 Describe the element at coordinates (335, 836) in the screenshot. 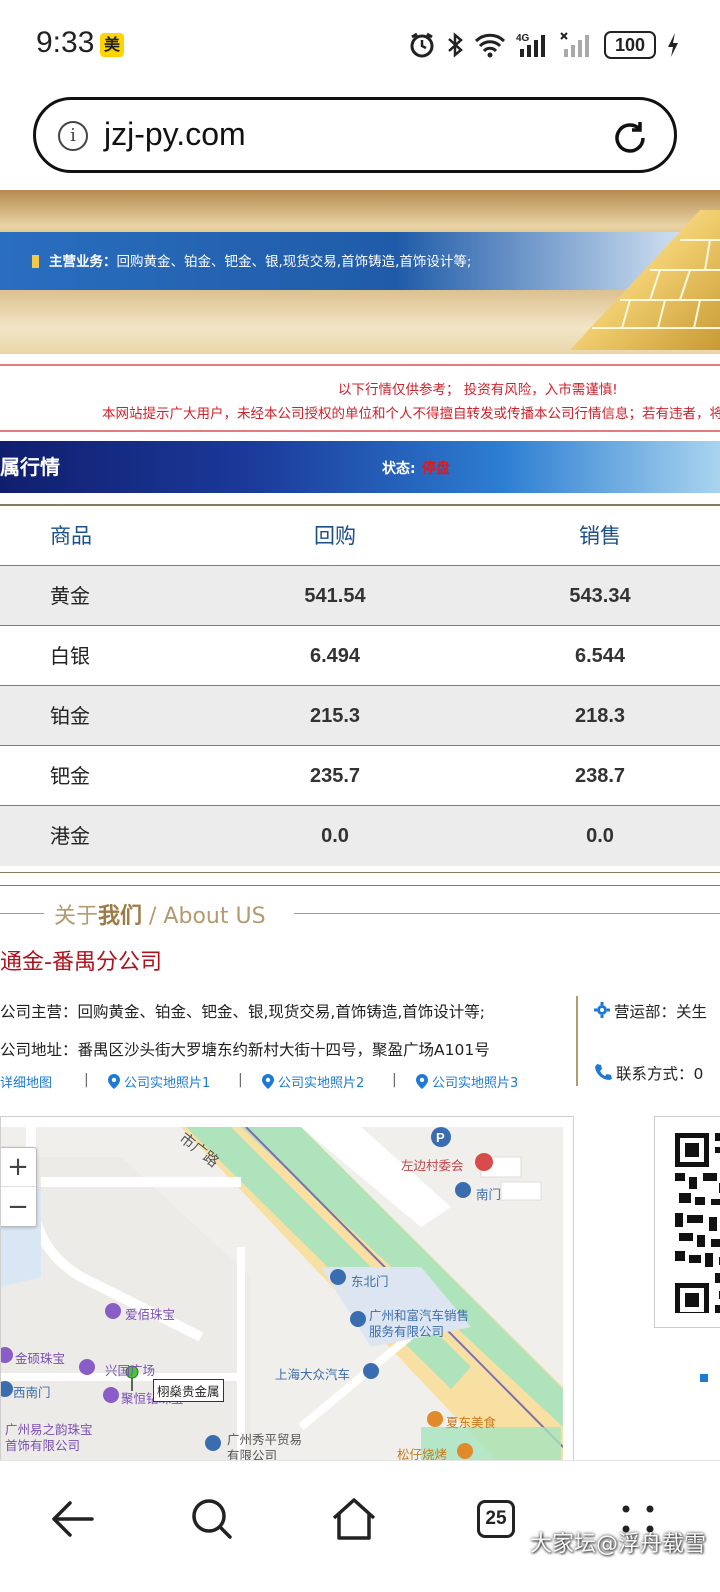

I see `buy-price: 0.0` at that location.